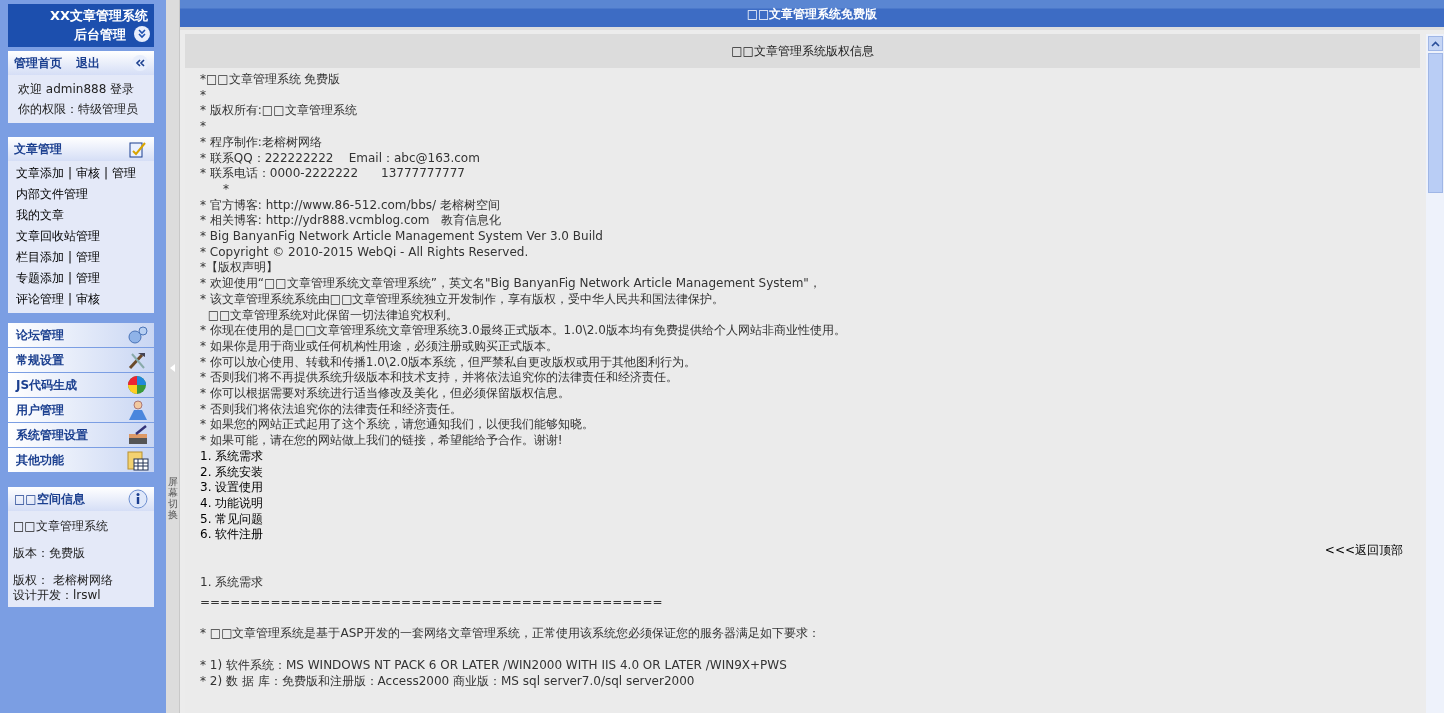 This screenshot has width=1444, height=713. I want to click on text-line: * 你可以放心使用、转载和传播1.0\2.0版本系统，但严禁私自更改版权或用于其他图利行为。, so click(448, 362).